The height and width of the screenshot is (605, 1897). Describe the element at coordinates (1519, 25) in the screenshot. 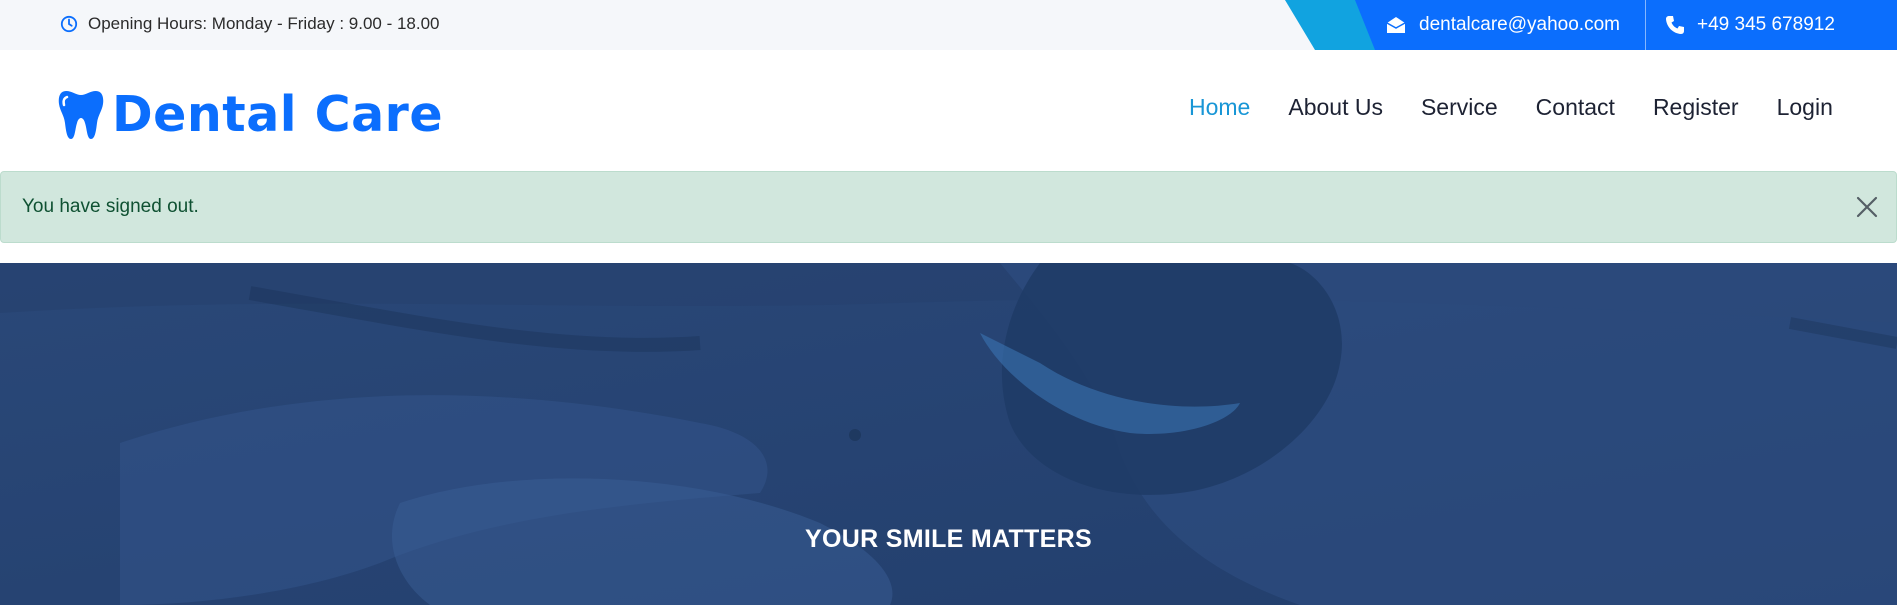

I see `email-text: dentalcare@yahoo.com` at that location.